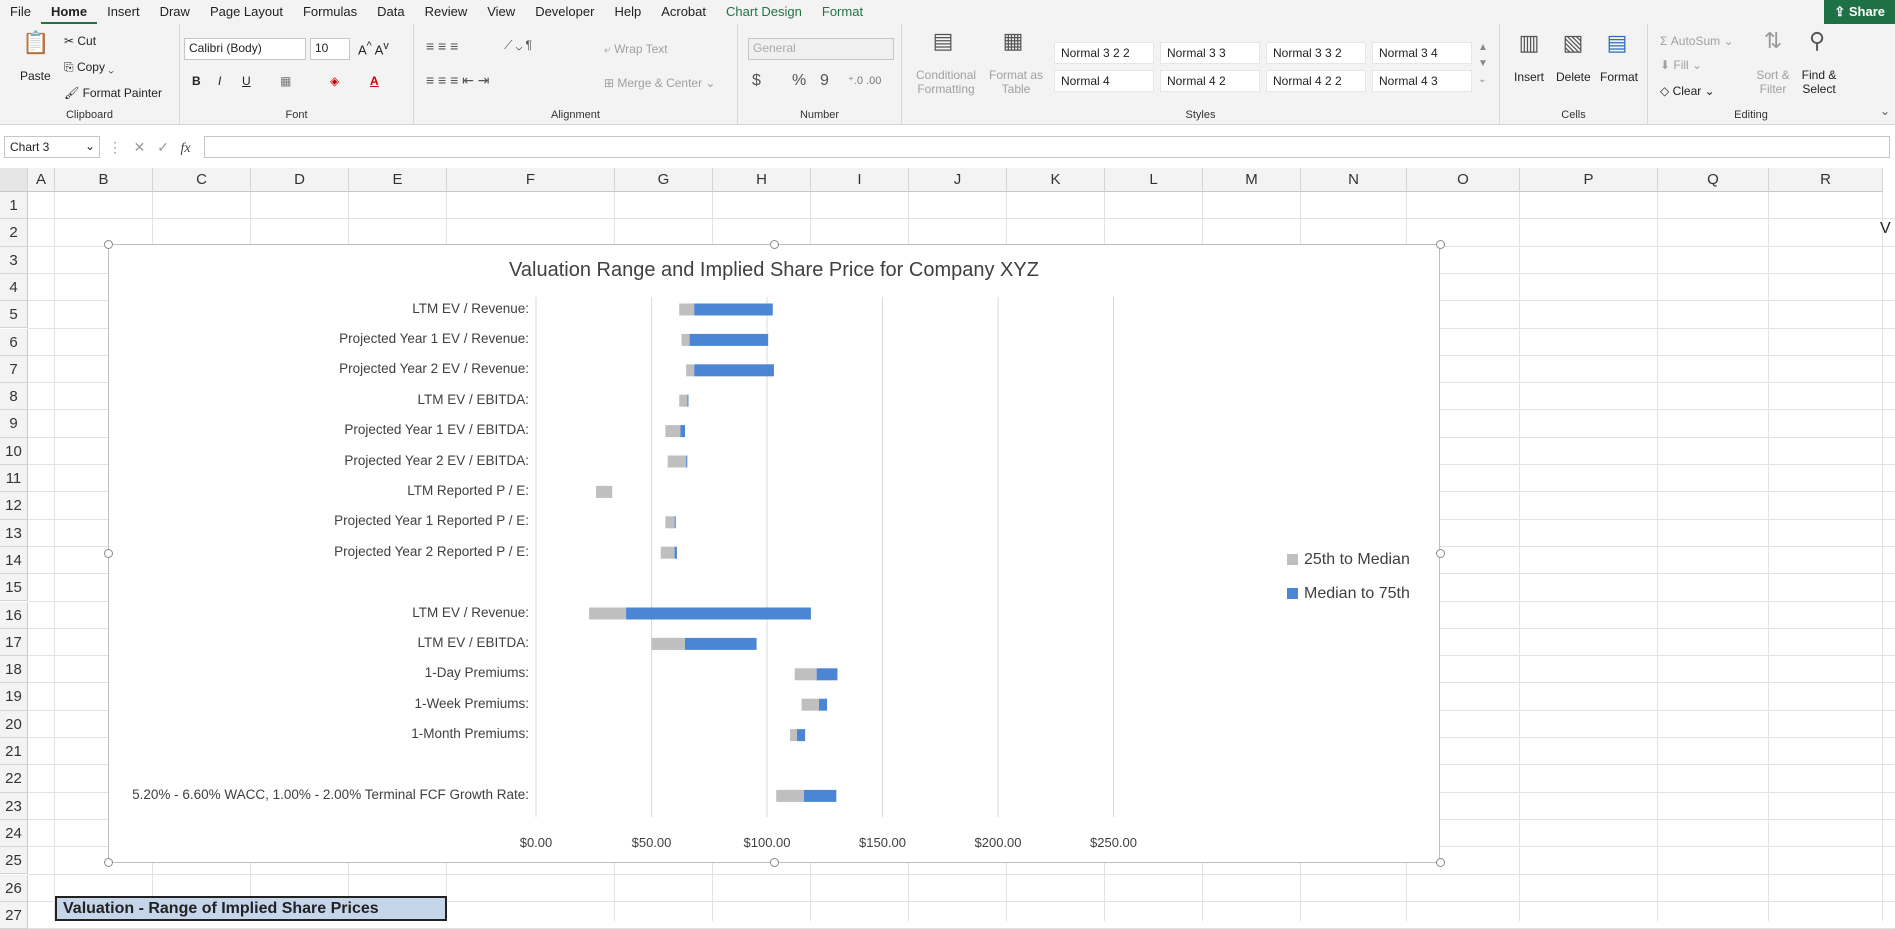 The width and height of the screenshot is (1895, 929). Describe the element at coordinates (1529, 77) in the screenshot. I see `insert-button: Insert` at that location.